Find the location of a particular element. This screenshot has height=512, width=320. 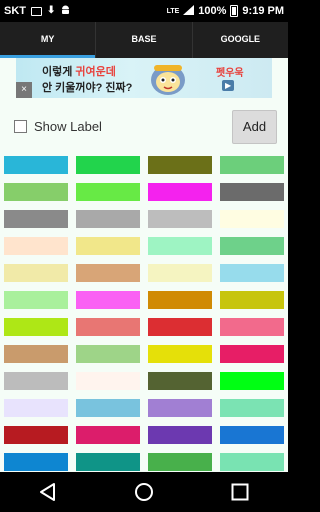

home-button is located at coordinates (144, 492).